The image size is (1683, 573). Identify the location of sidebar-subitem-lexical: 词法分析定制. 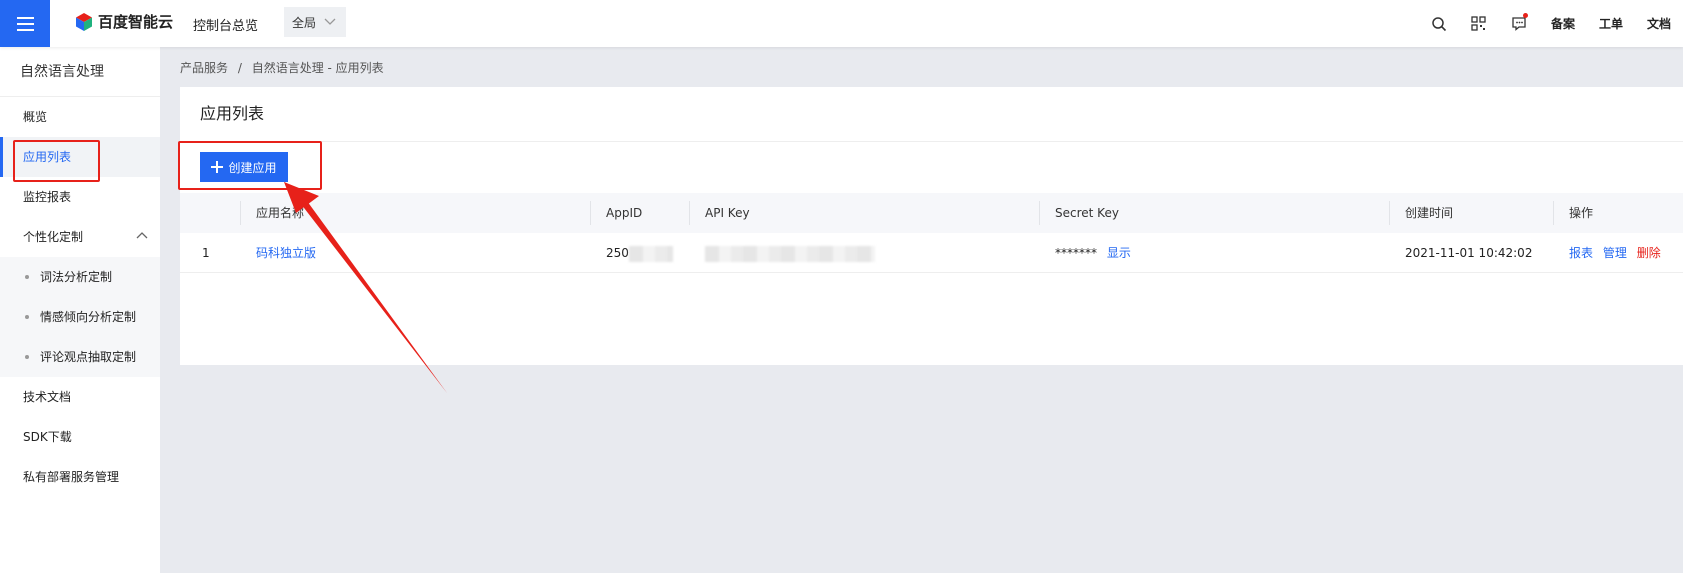
(80, 277).